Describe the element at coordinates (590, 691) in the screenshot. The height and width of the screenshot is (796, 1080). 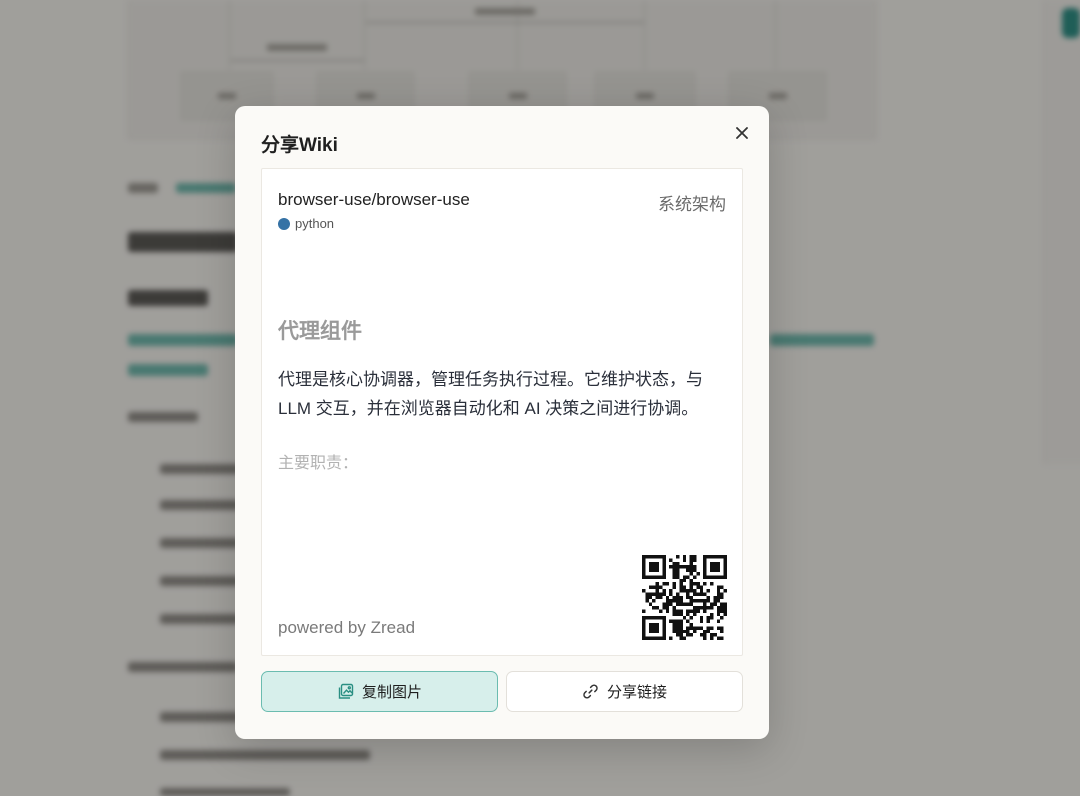
I see `link-icon` at that location.